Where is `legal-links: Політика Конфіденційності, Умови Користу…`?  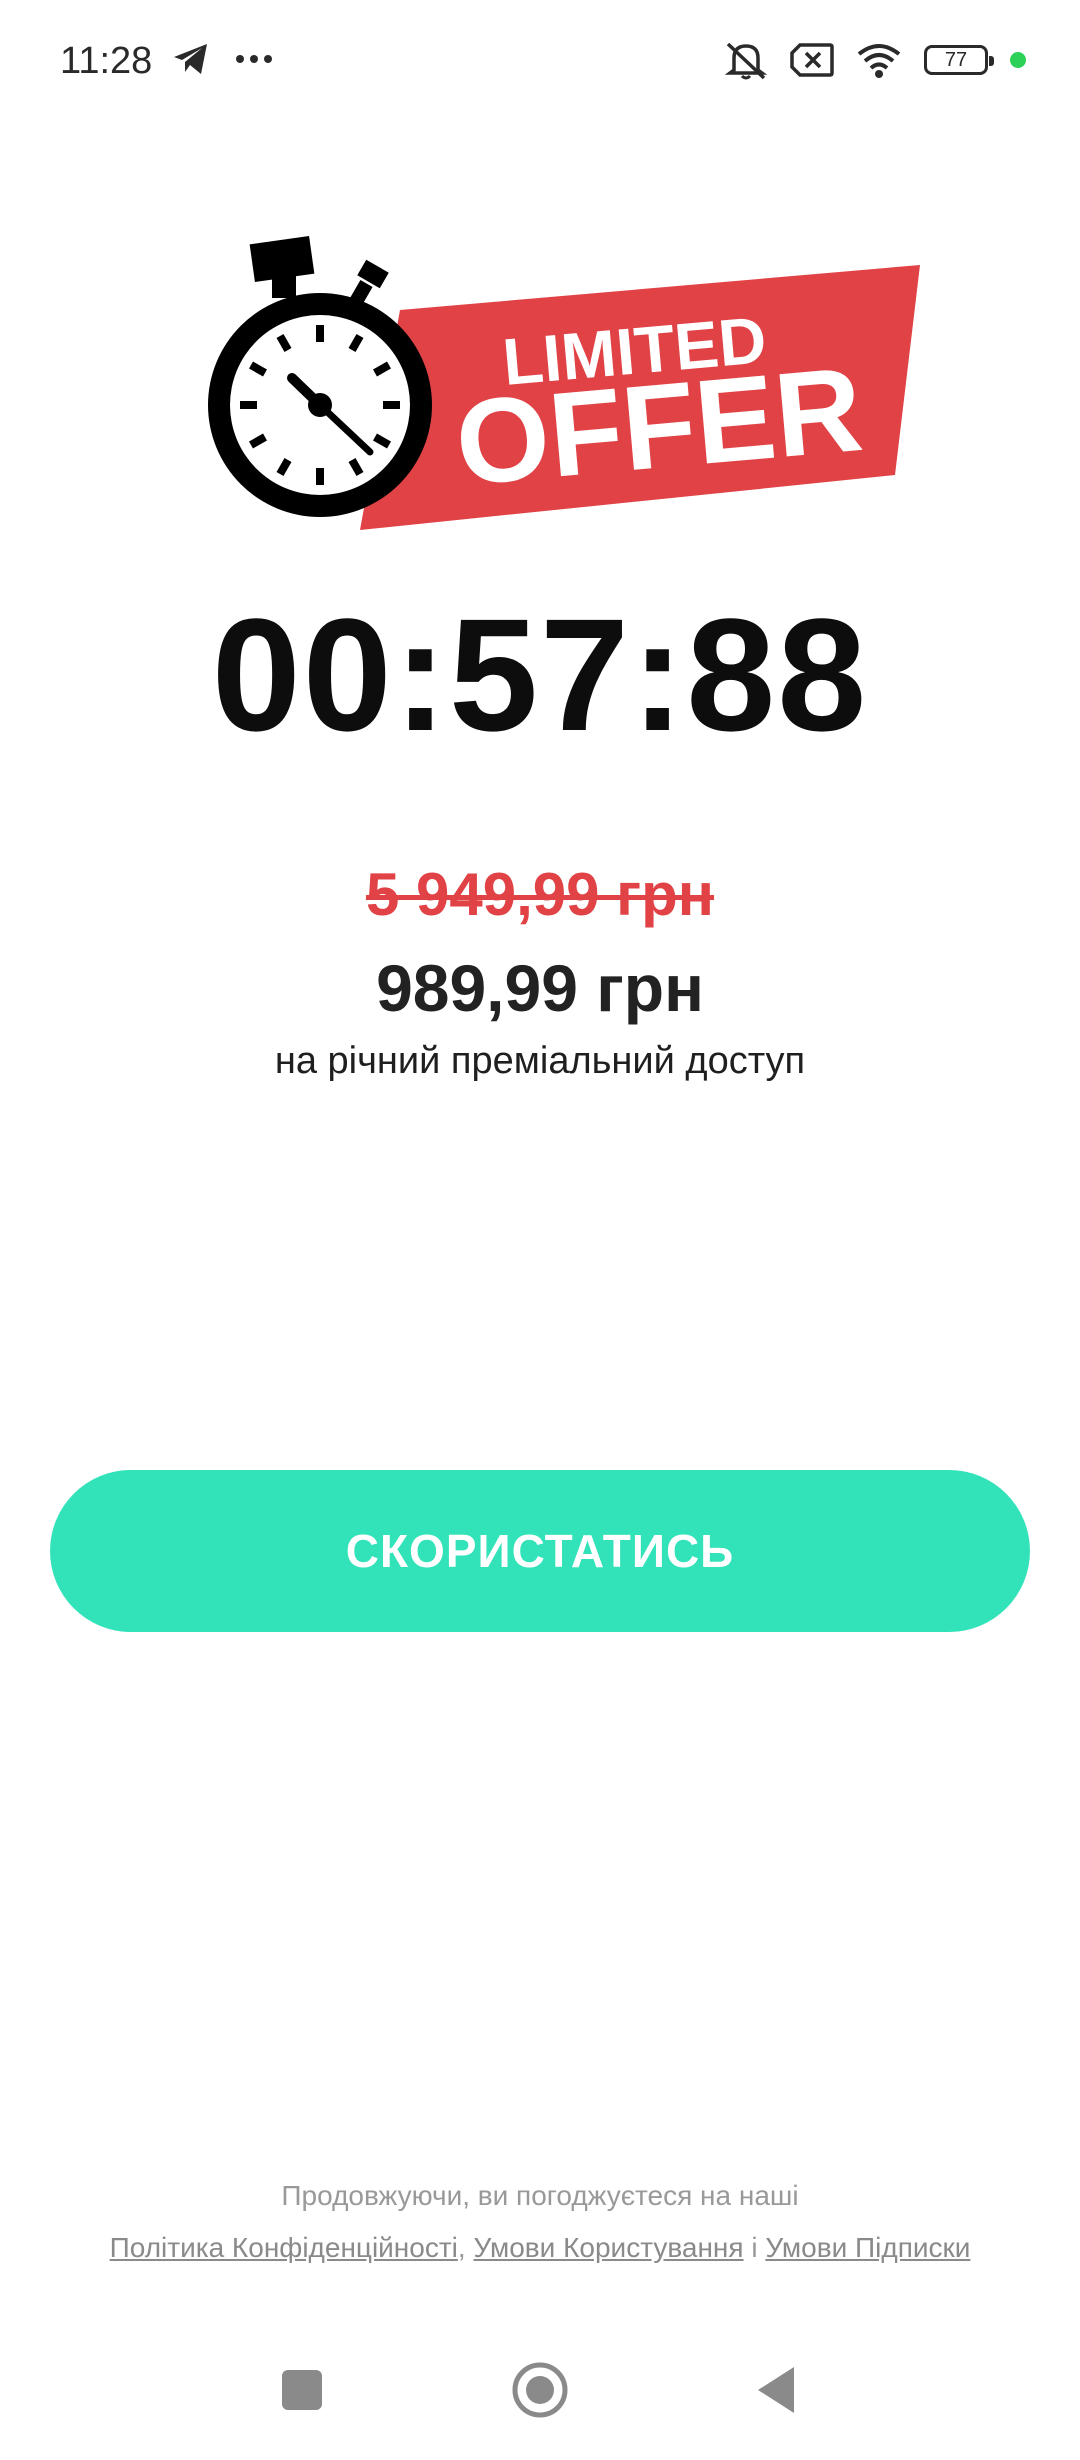 legal-links: Політика Конфіденційності, Умови Користу… is located at coordinates (540, 2248).